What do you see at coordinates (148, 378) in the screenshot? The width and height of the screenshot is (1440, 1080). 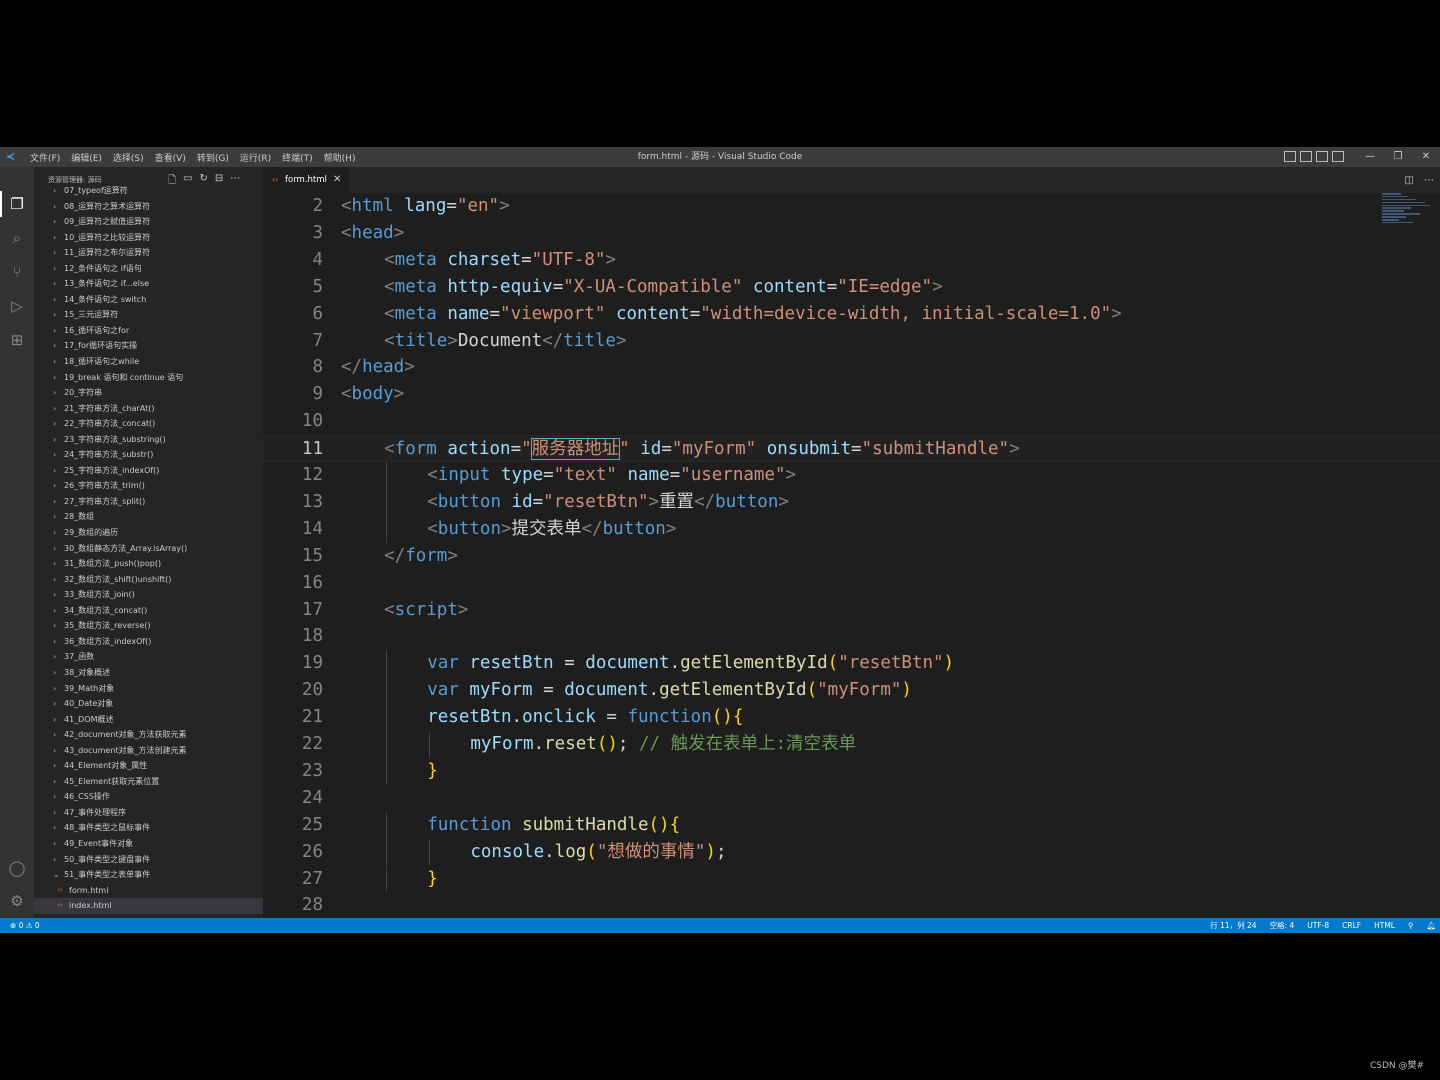 I see `folder-item: › 19_break 语句和 continue 语句` at bounding box center [148, 378].